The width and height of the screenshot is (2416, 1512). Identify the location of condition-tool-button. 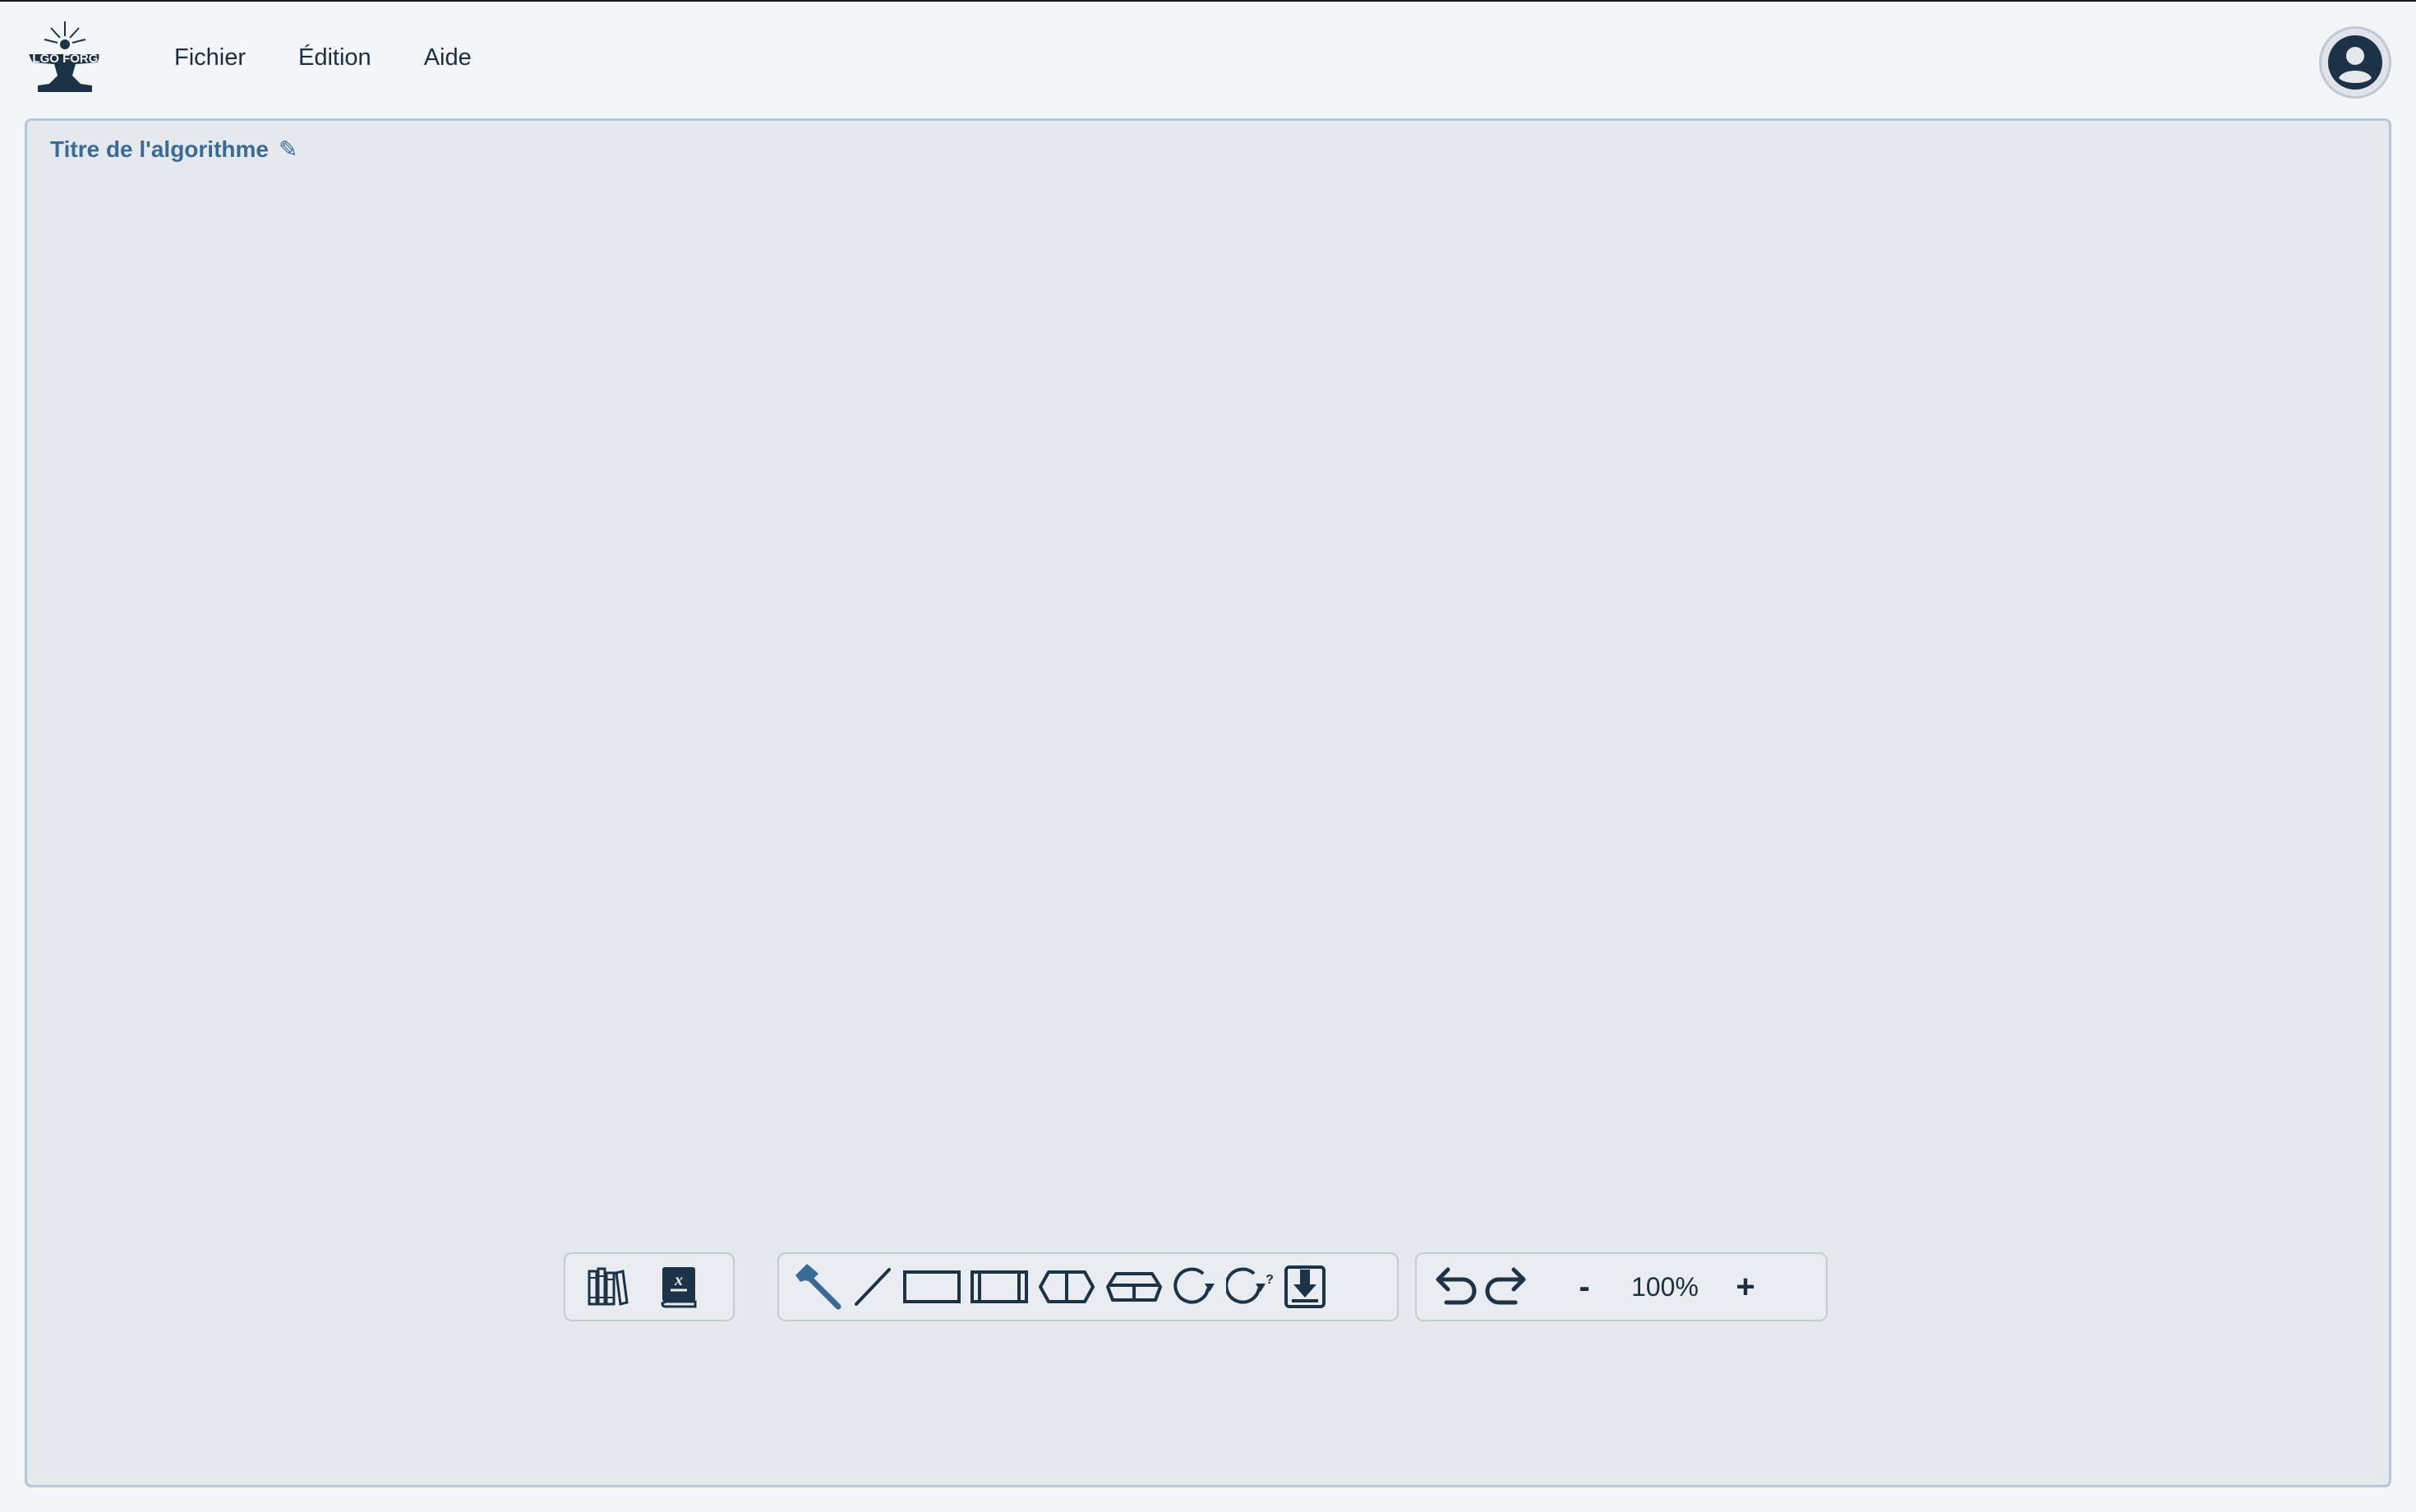
(1067, 1287).